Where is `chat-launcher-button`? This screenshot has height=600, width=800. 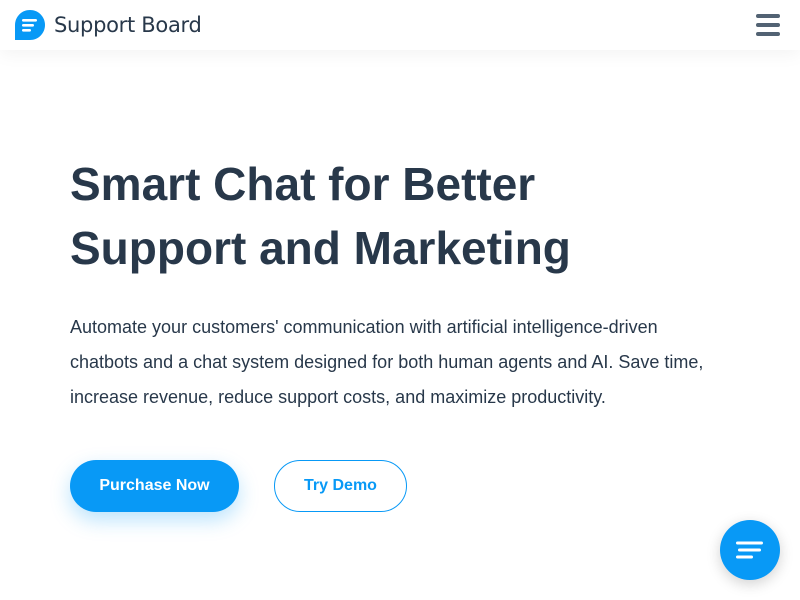
chat-launcher-button is located at coordinates (750, 550).